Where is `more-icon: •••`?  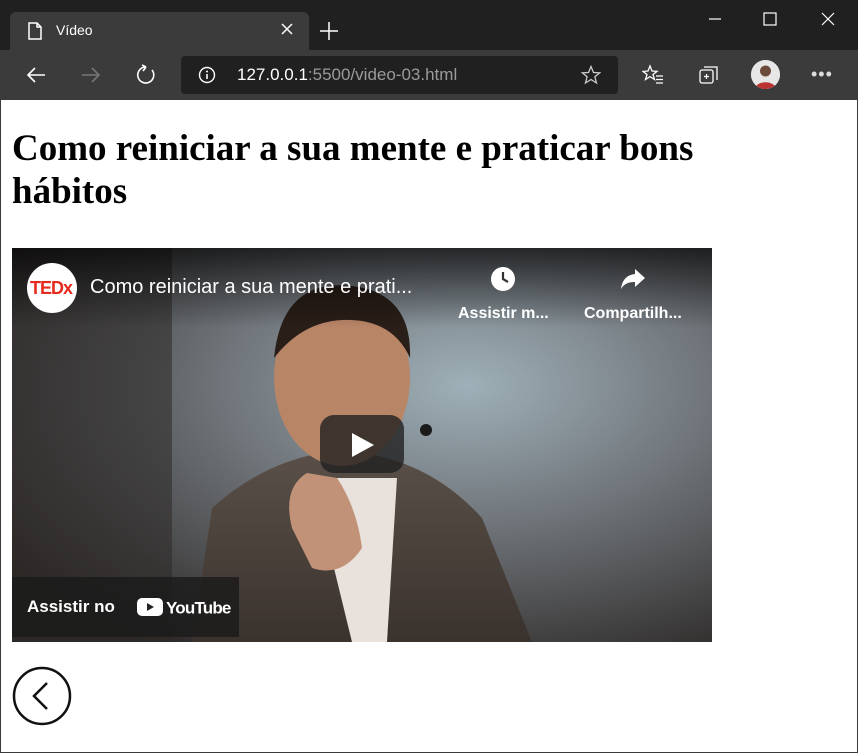
more-icon: ••• is located at coordinates (822, 74).